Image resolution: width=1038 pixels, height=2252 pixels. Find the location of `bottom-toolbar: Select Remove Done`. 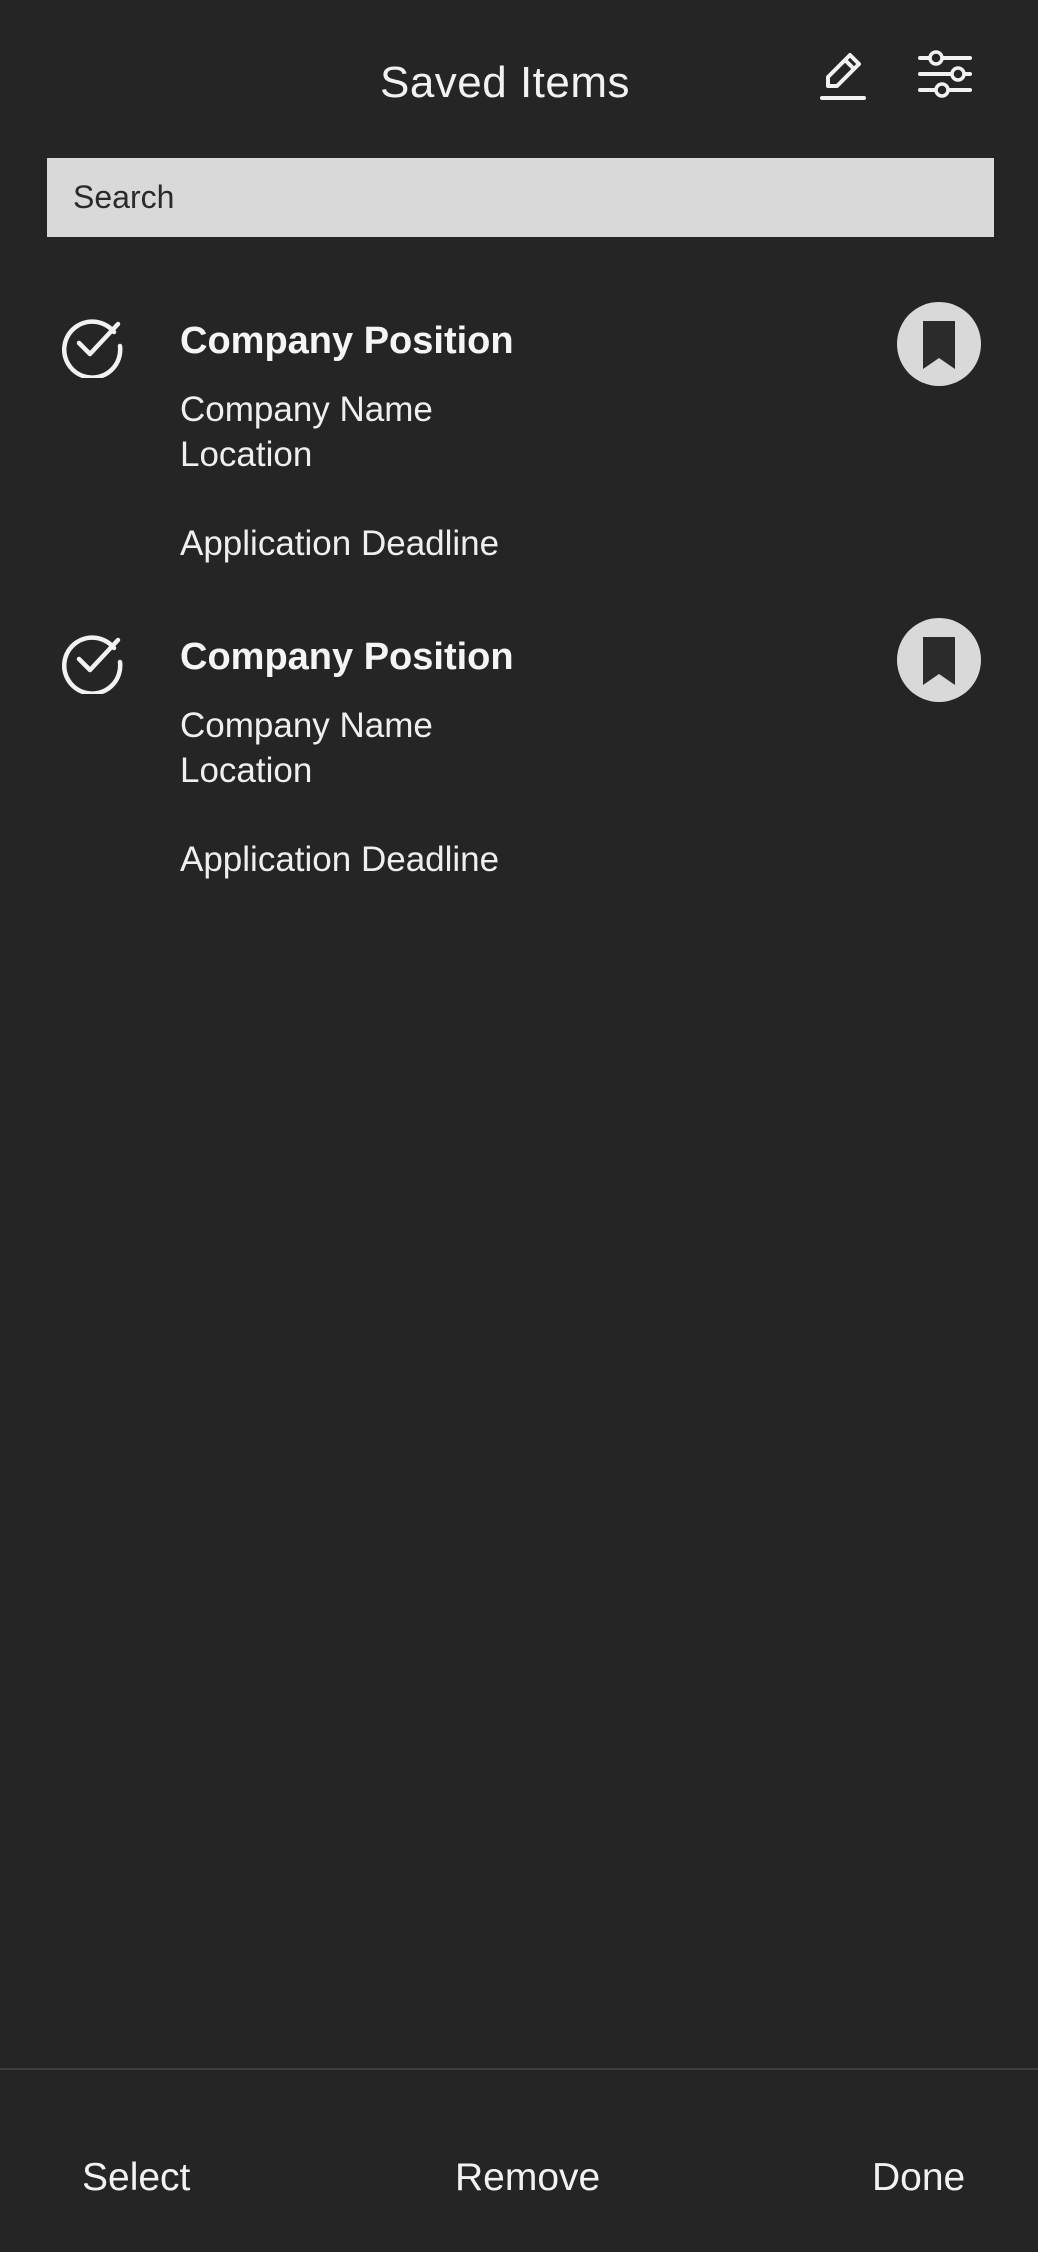

bottom-toolbar: Select Remove Done is located at coordinates (519, 2160).